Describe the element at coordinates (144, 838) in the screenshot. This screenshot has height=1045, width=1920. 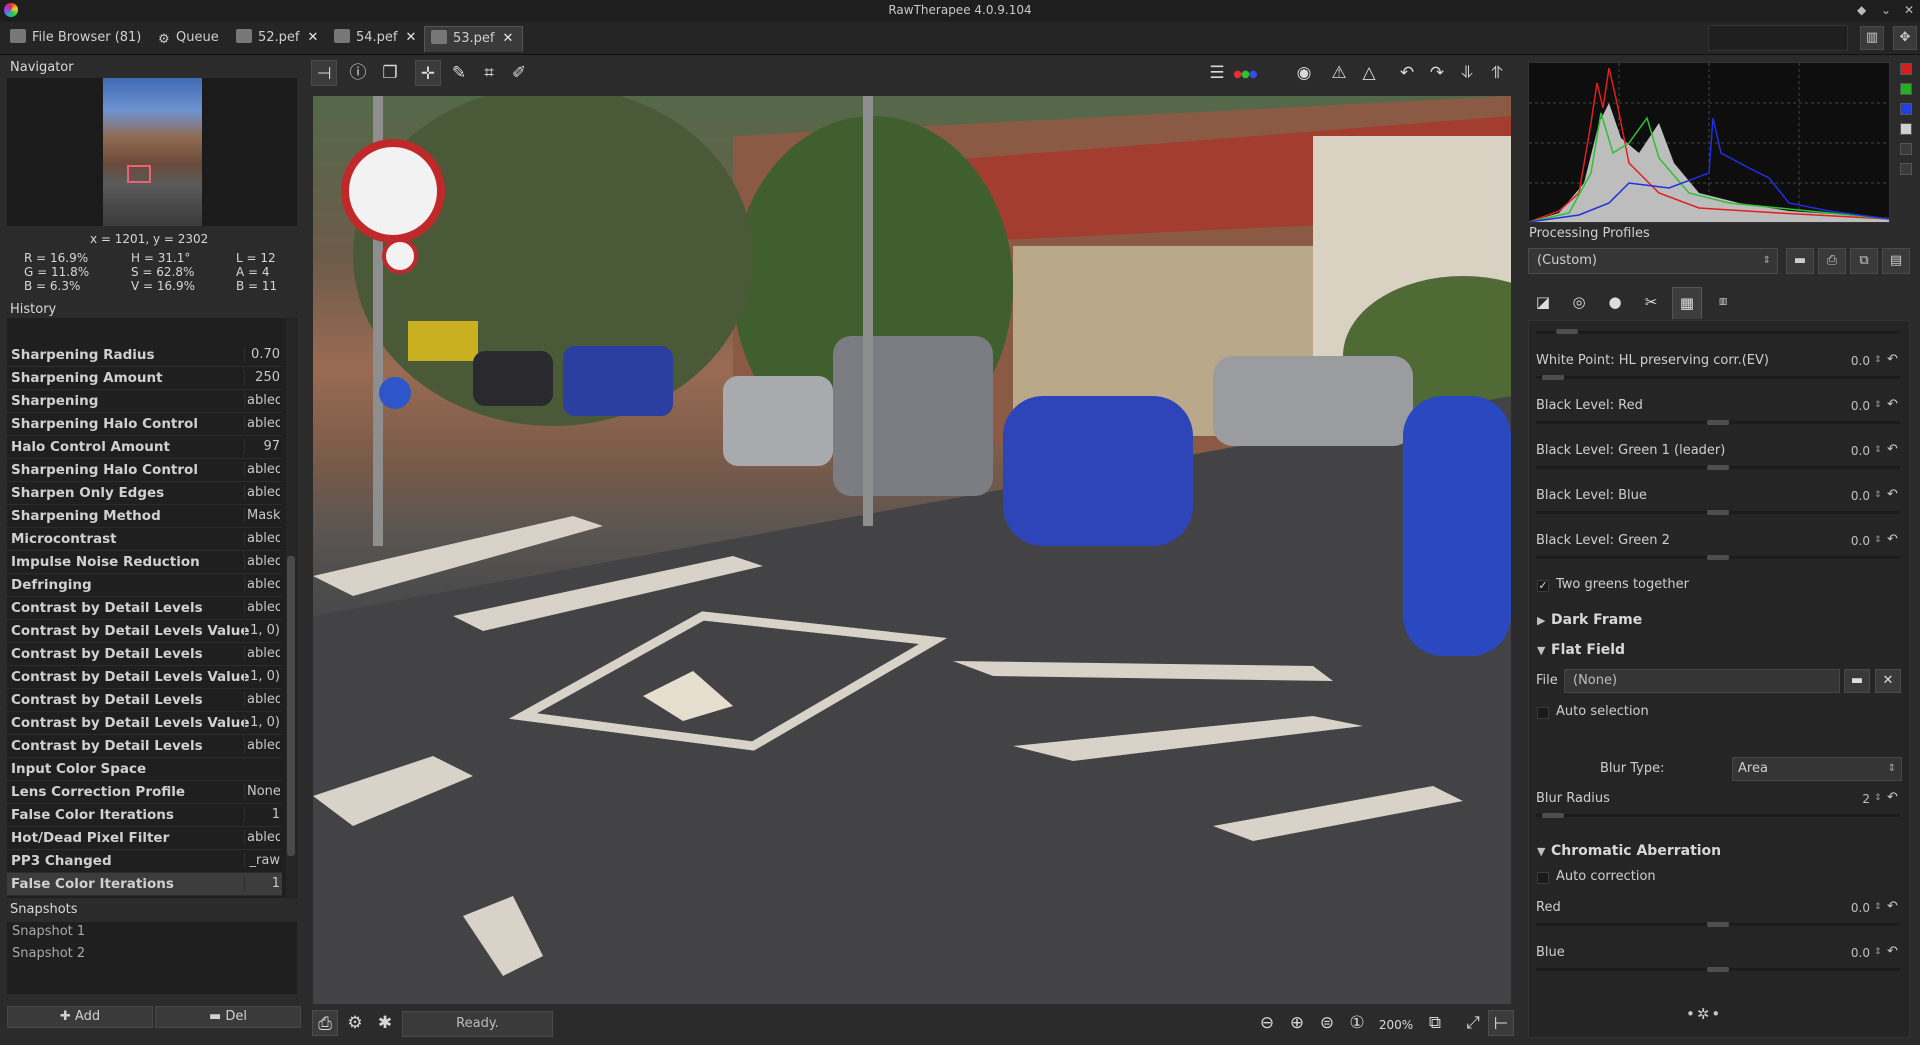
I see `history-row: Hot/Dead Pixel Filter abled` at that location.